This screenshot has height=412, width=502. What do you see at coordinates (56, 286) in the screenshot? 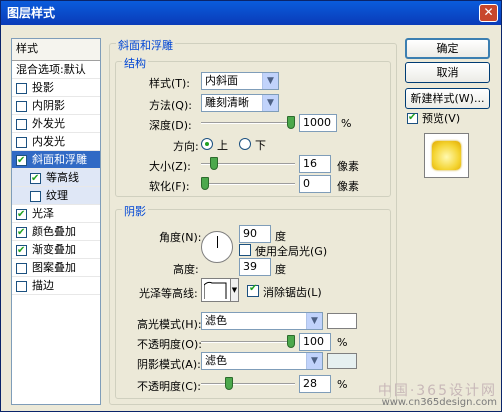
I see `style-list-item: 描边` at bounding box center [56, 286].